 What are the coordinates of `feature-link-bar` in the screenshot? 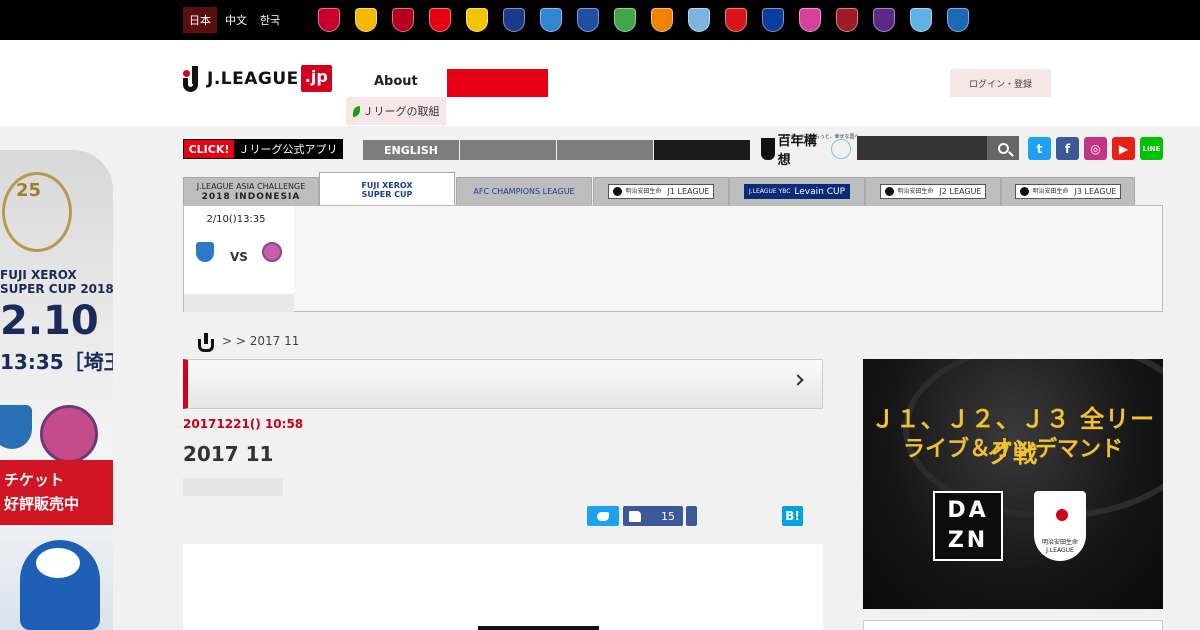 It's located at (503, 384).